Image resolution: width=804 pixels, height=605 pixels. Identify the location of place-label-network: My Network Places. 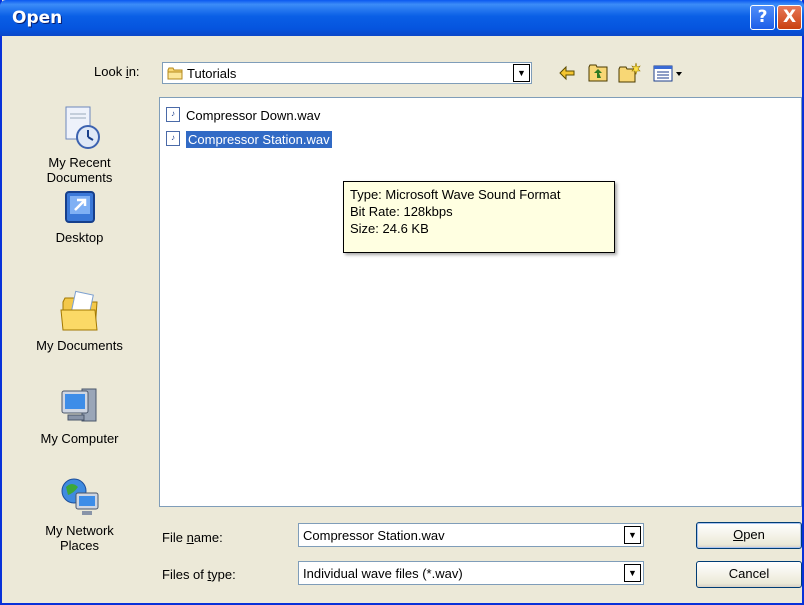
(79, 538).